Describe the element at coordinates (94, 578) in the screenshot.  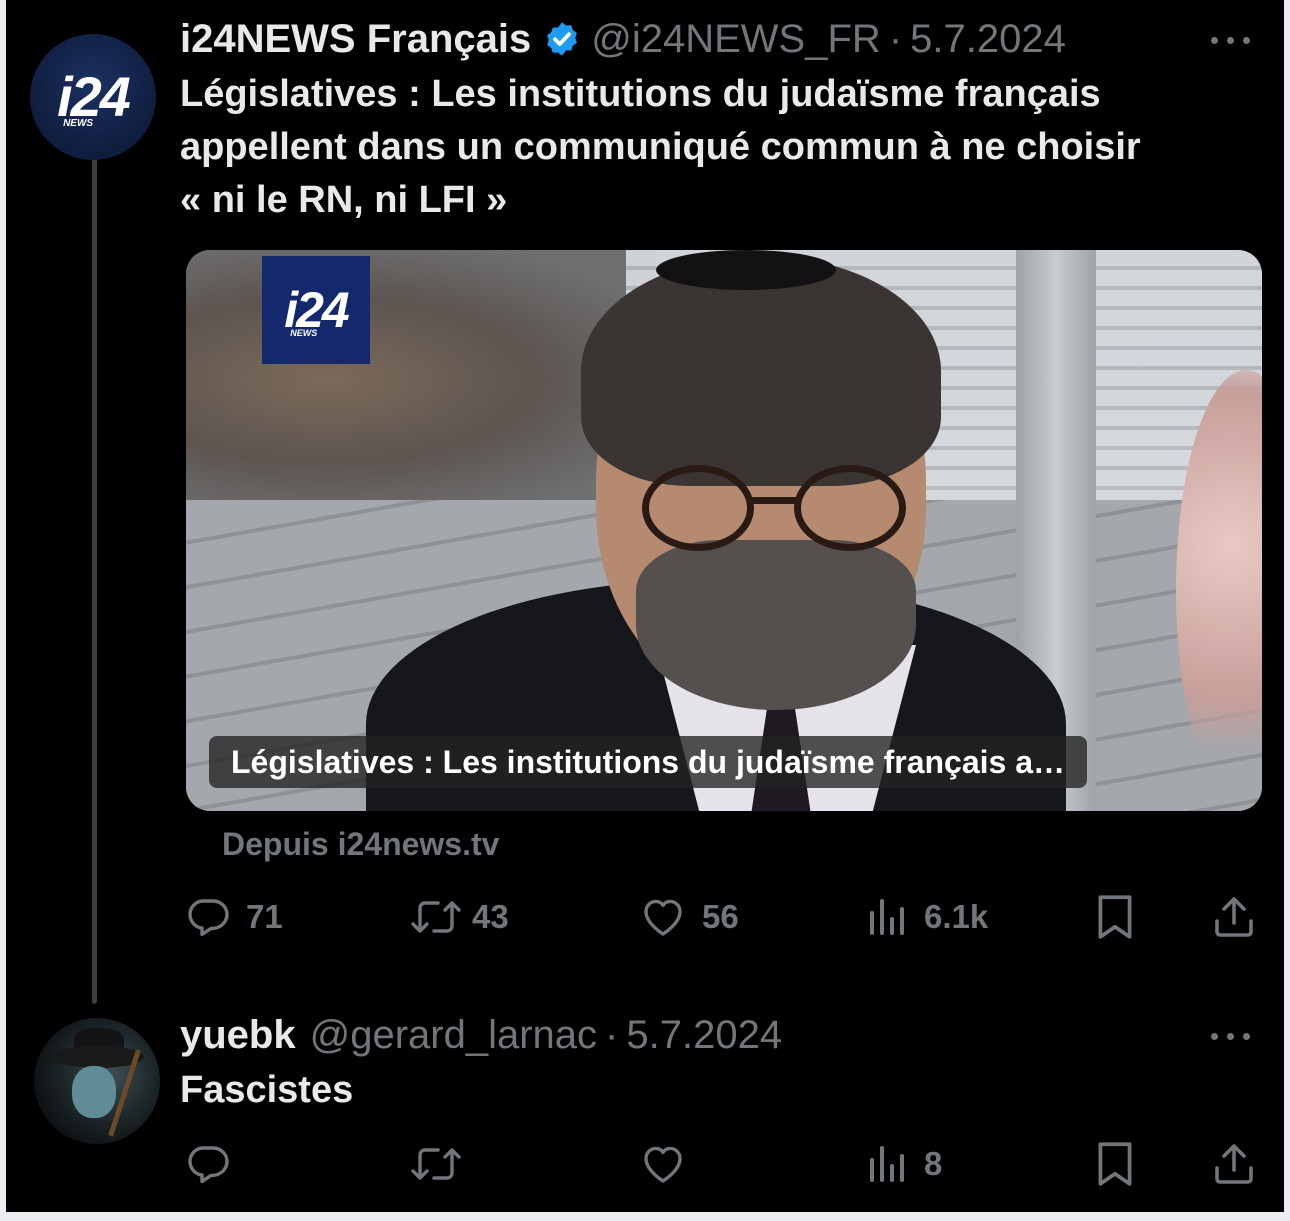
I see `thread-connector-line` at that location.